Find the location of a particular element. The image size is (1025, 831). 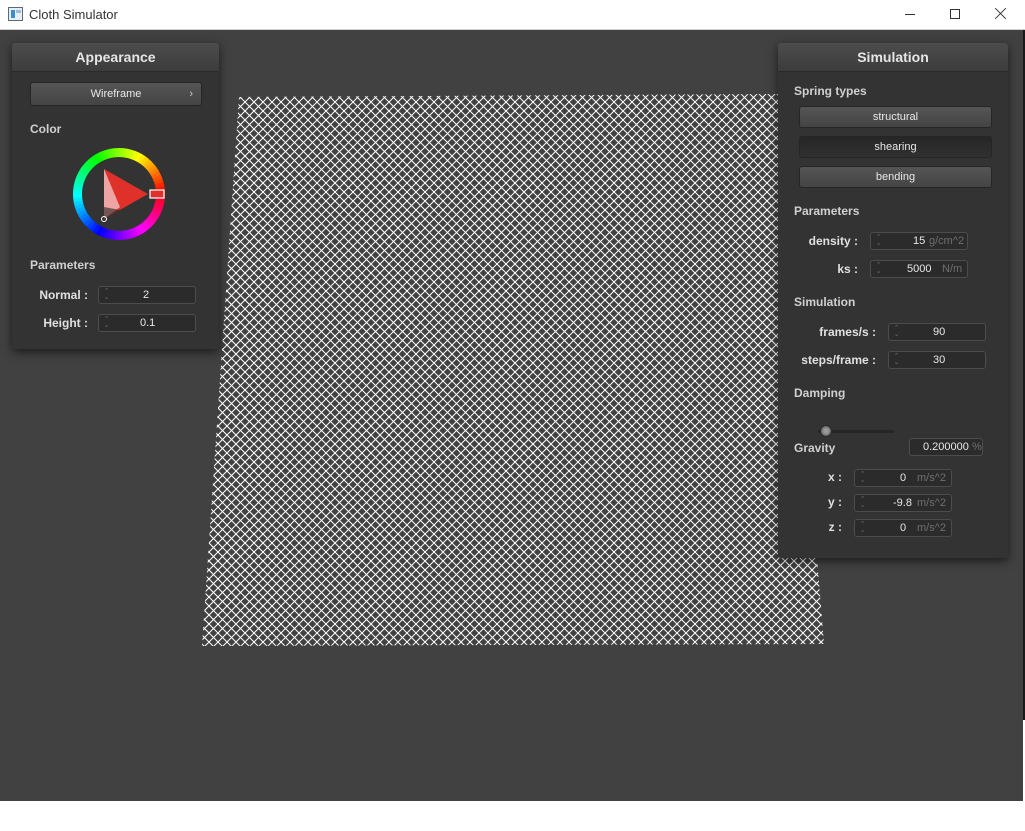

simulation-panel-title: Simulation is located at coordinates (893, 57).